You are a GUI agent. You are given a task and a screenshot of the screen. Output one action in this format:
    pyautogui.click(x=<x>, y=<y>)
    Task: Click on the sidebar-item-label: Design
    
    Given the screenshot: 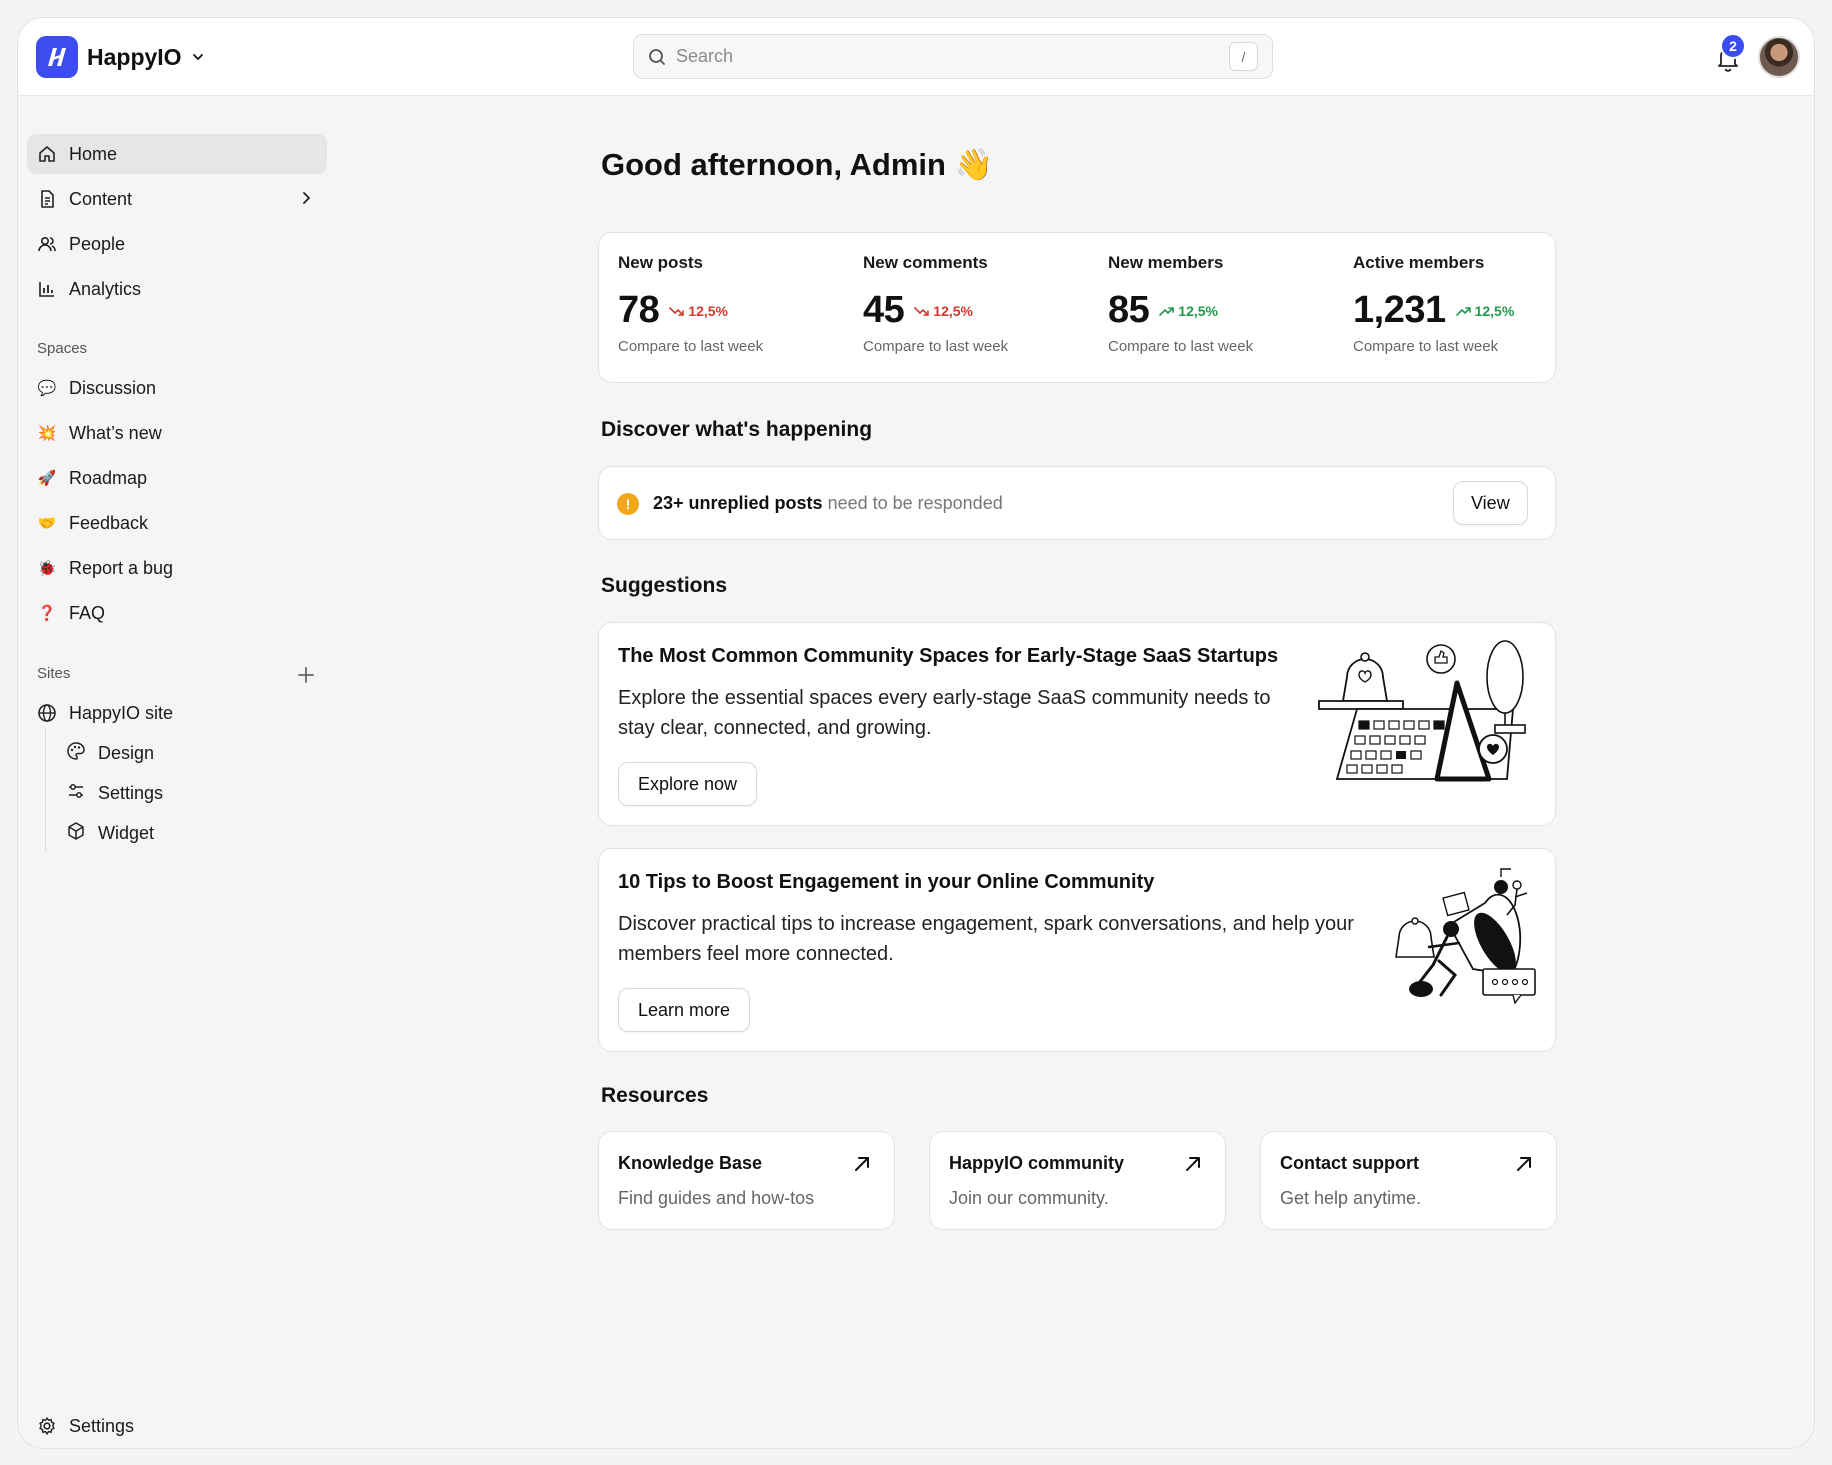 What is the action you would take?
    pyautogui.click(x=126, y=752)
    